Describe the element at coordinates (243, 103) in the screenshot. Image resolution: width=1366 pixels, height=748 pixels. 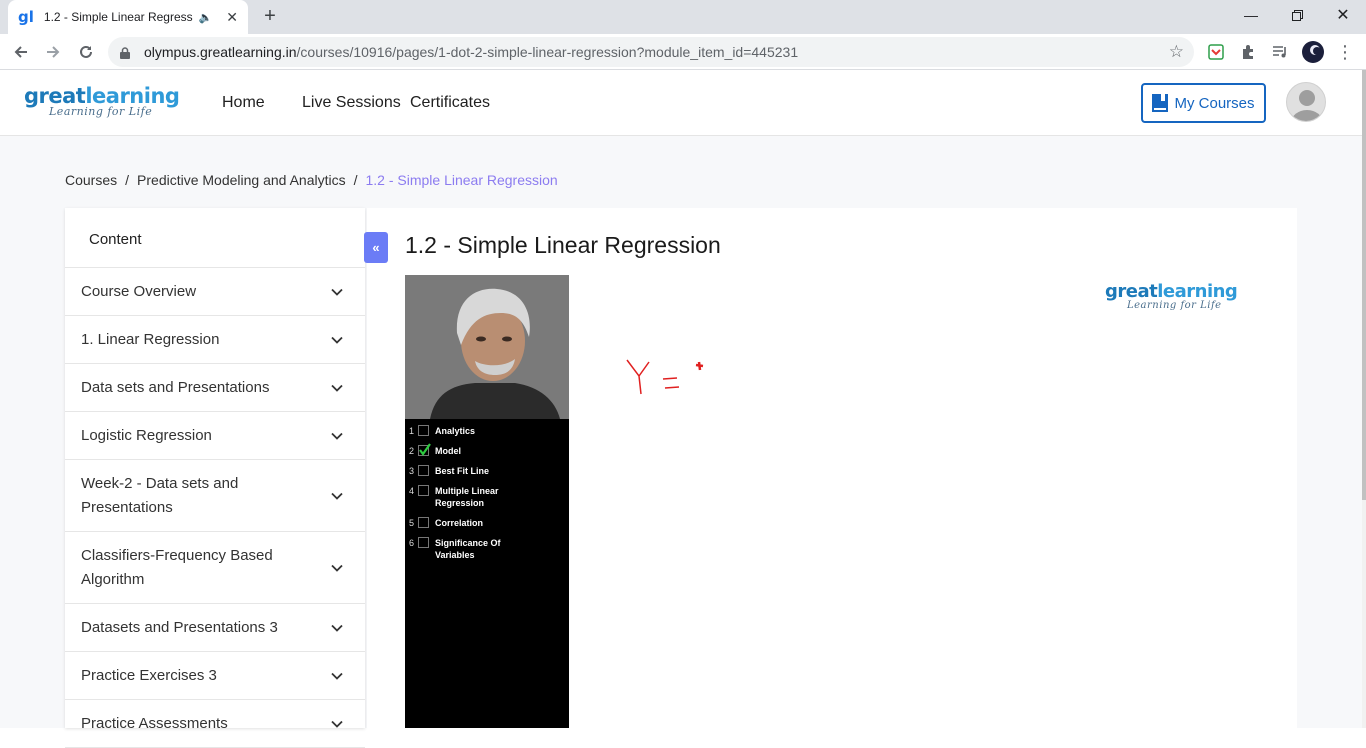
I see `nav-home: Home` at that location.